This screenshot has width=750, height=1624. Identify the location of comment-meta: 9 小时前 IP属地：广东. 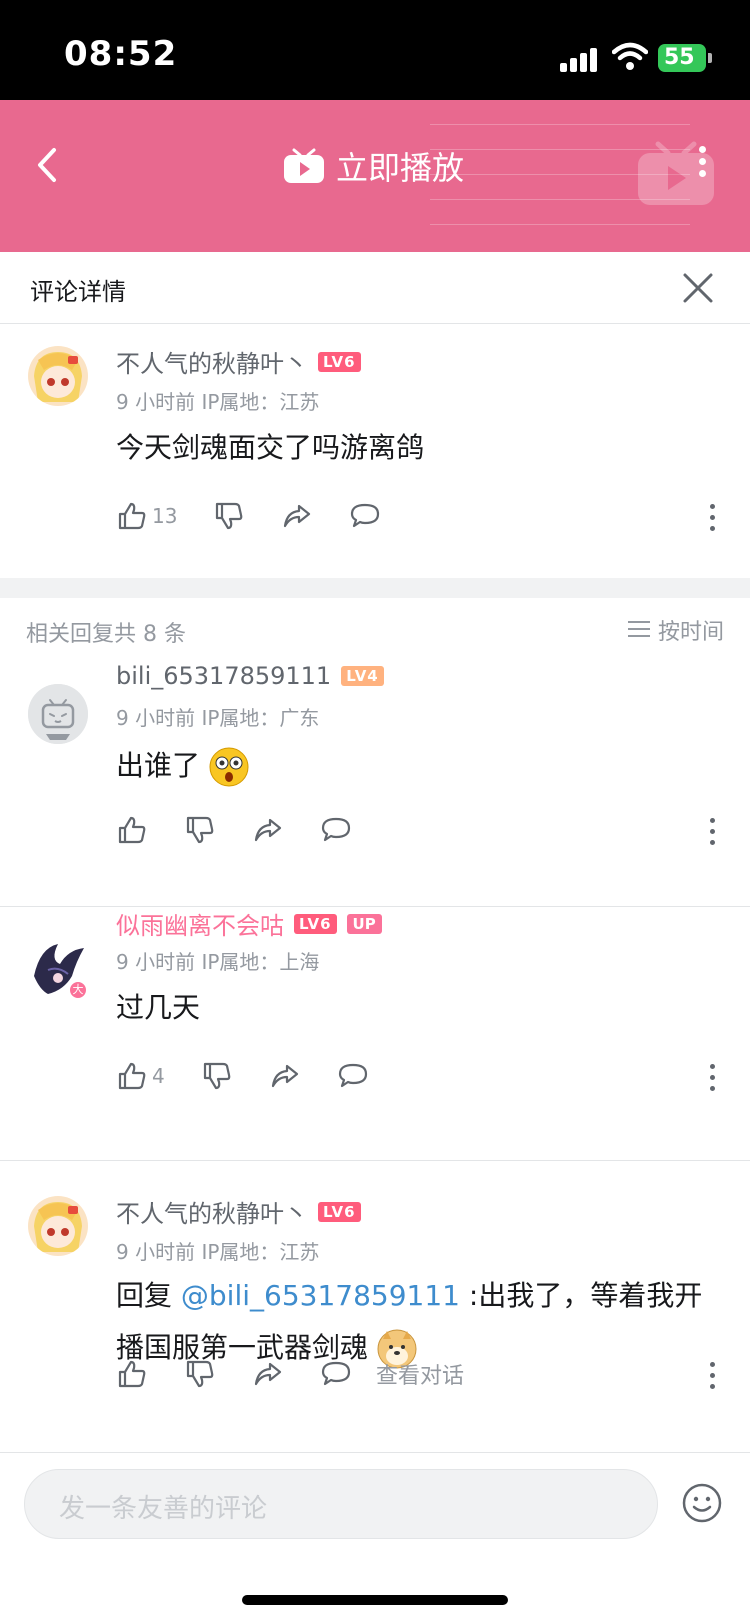
(218, 718).